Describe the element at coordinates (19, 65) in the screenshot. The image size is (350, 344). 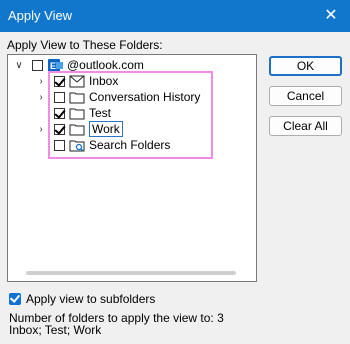
I see `collapse-chevron-icon: ∨` at that location.